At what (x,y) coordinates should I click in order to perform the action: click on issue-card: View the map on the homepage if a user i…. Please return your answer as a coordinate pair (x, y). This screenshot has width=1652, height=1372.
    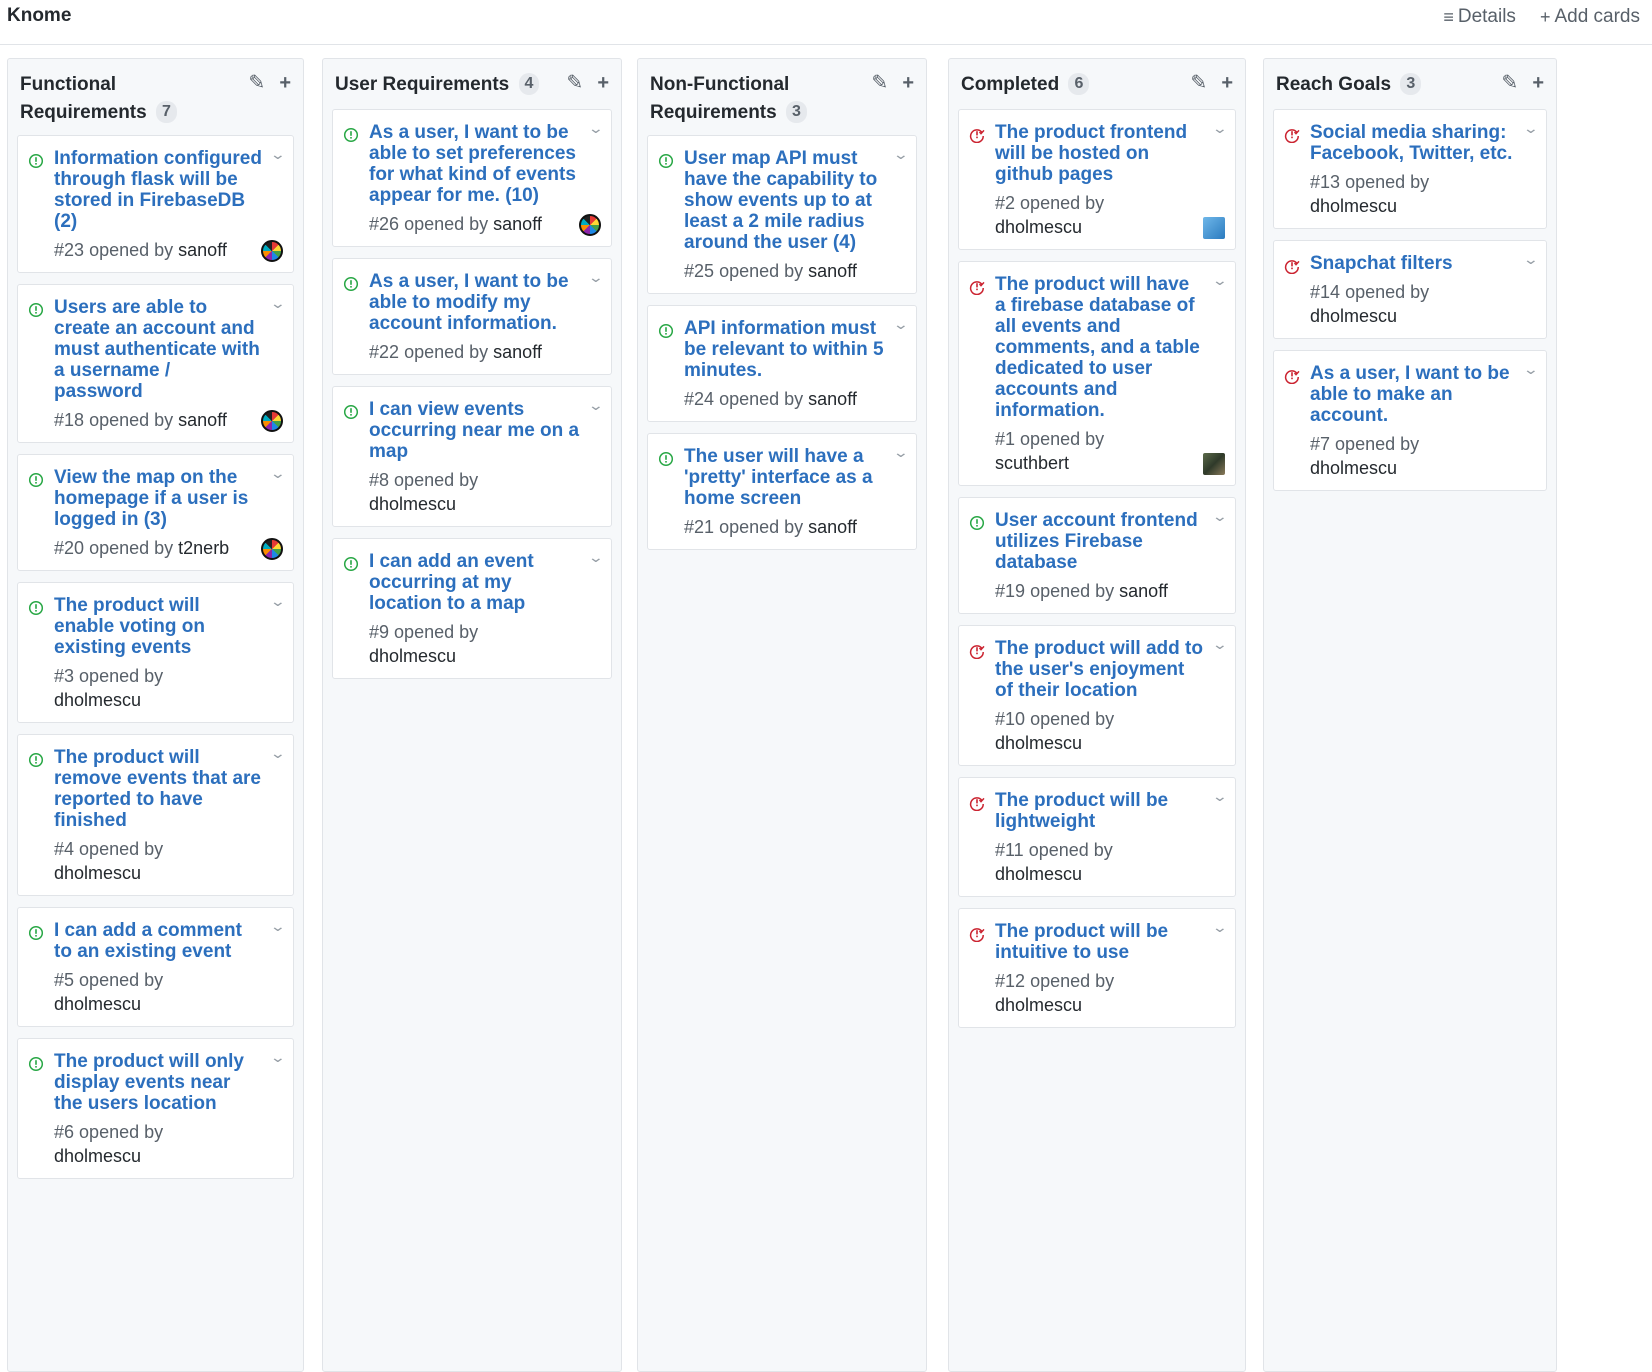
    Looking at the image, I should click on (155, 512).